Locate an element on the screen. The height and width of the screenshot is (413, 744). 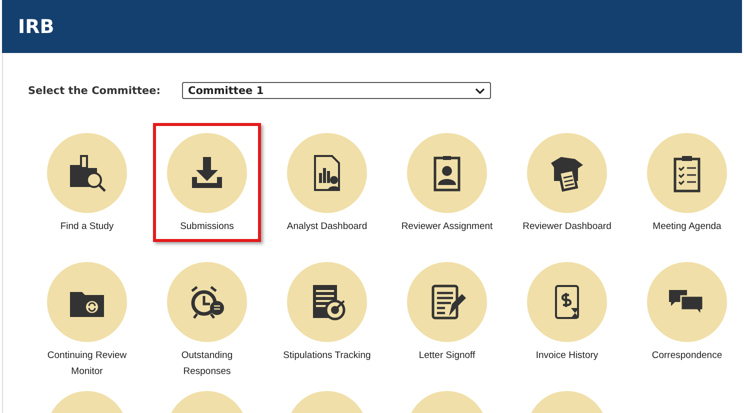
module-label: Reviewer Assignment is located at coordinates (447, 227).